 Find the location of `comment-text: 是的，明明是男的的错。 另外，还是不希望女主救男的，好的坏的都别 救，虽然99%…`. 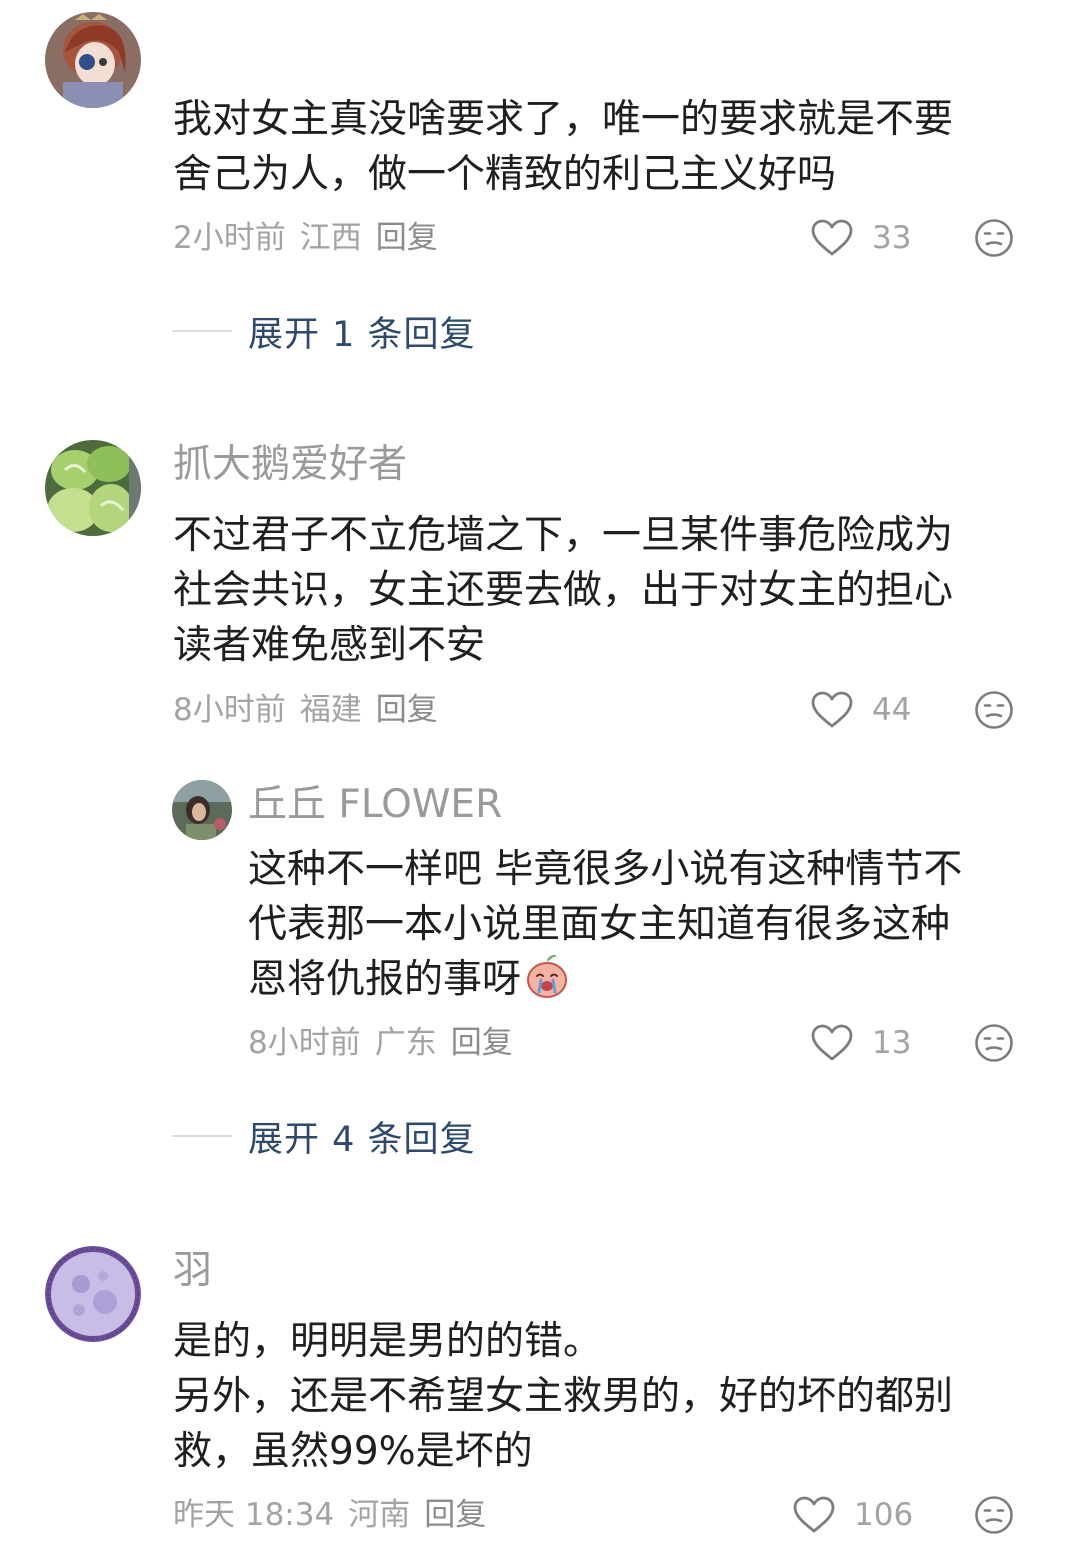

comment-text: 是的，明明是男的的错。 另外，还是不希望女主救男的，好的坏的都别 救，虽然99%… is located at coordinates (563, 1396).